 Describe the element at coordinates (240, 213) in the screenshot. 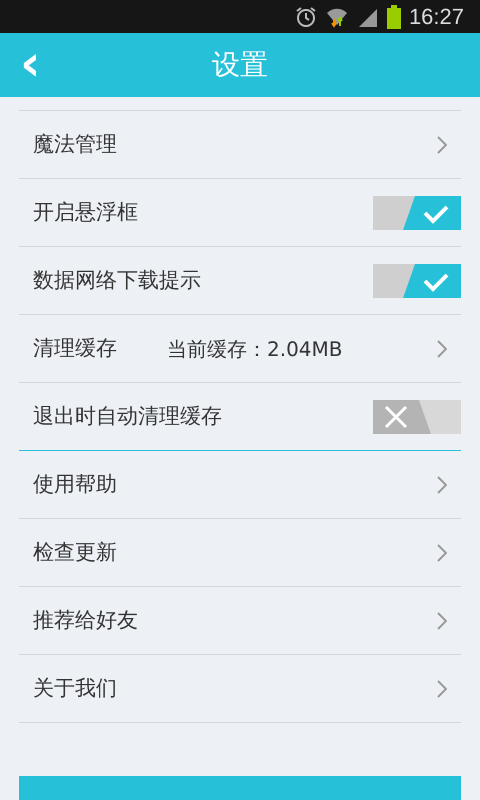

I see `settings-row: 开启悬浮框` at that location.